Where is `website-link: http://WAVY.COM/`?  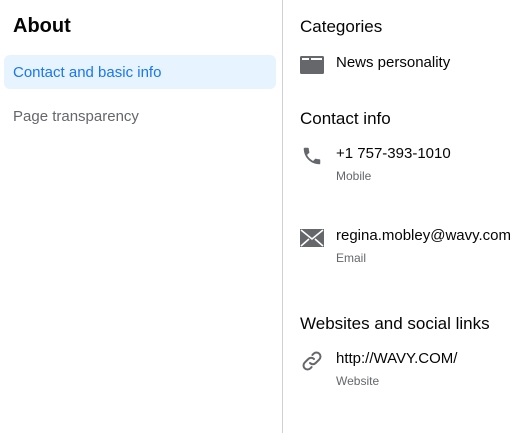
website-link: http://WAVY.COM/ is located at coordinates (396, 359).